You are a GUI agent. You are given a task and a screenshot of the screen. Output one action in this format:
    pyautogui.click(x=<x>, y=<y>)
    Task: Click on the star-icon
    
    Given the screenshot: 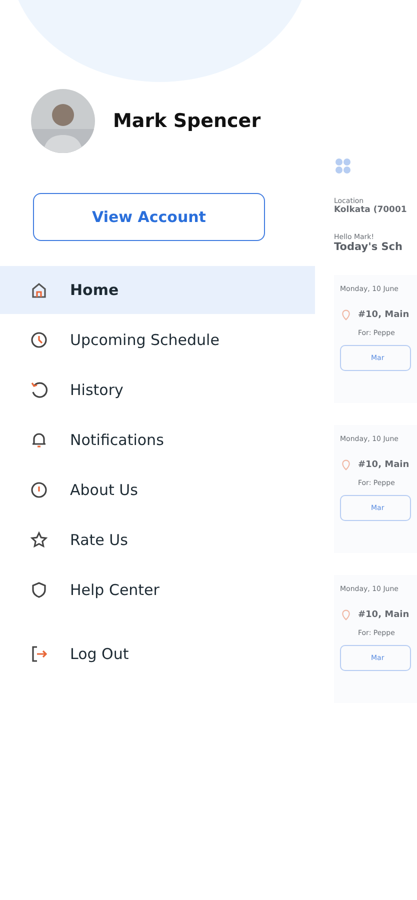 What is the action you would take?
    pyautogui.click(x=39, y=540)
    